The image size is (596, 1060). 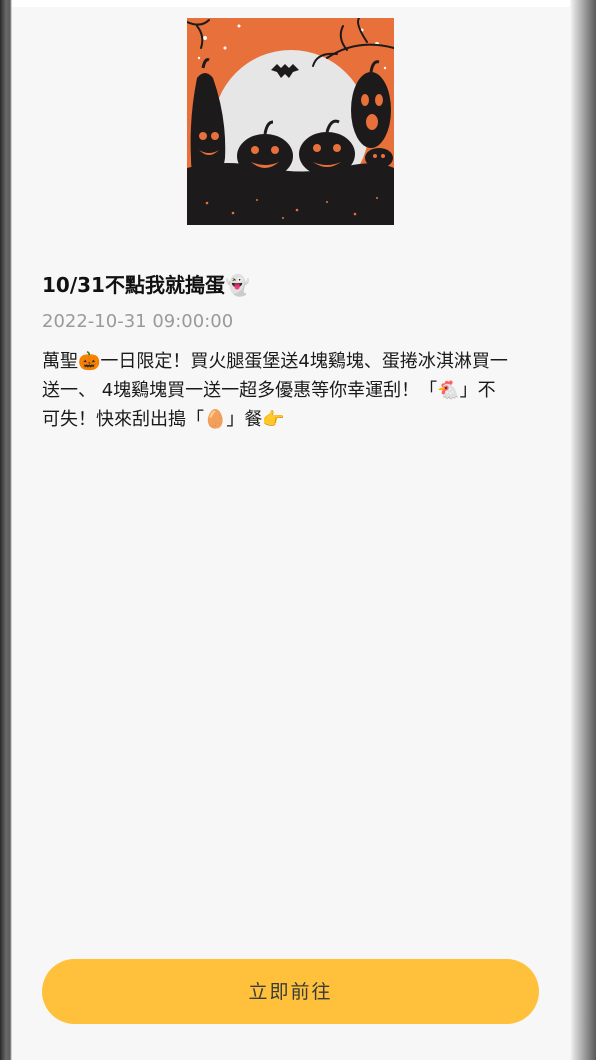 What do you see at coordinates (163, 419) in the screenshot?
I see `article-body-line: 可失！快來刮出搗「🥚」餐👉` at bounding box center [163, 419].